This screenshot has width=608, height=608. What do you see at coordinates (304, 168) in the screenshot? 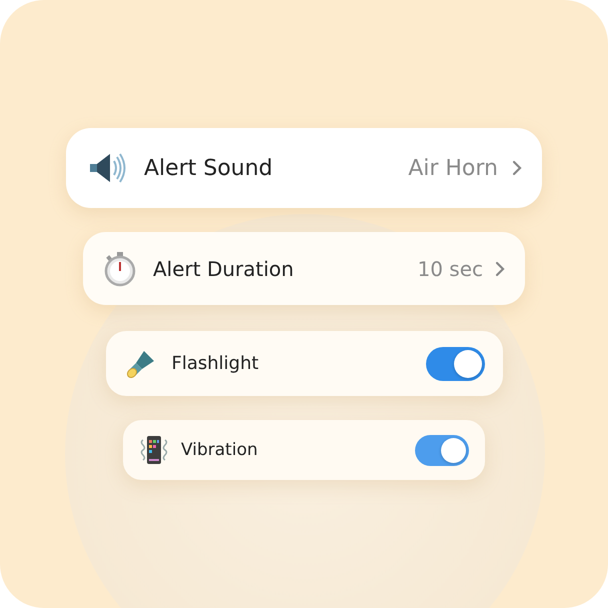
I see `setting-card: Alert Sound Air Horn` at bounding box center [304, 168].